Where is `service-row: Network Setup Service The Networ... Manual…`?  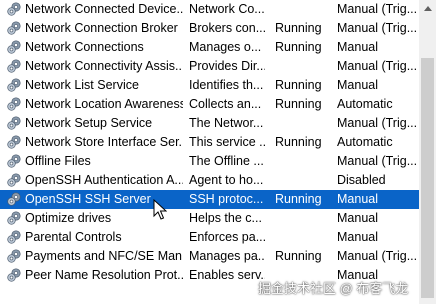 service-row: Network Setup Service The Networ... Manual… is located at coordinates (209, 123).